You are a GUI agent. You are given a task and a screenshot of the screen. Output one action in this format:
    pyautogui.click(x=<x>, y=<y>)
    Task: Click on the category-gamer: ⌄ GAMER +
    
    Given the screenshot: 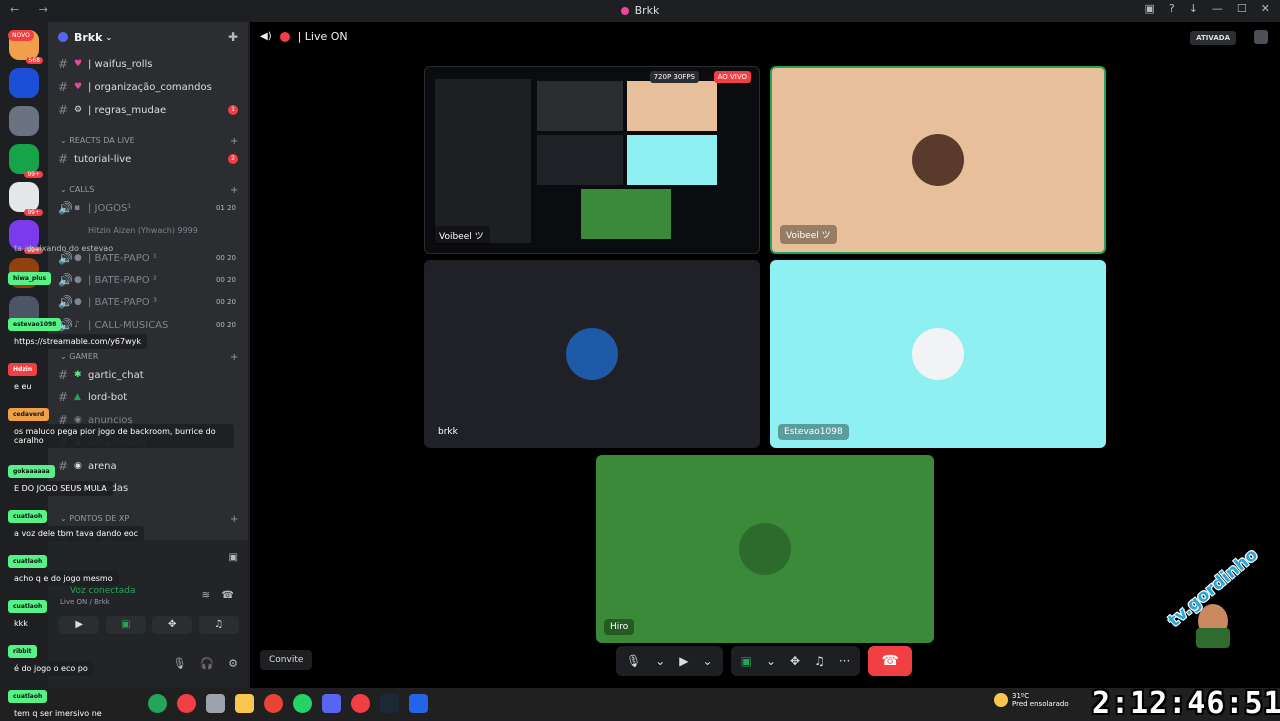 What is the action you would take?
    pyautogui.click(x=149, y=357)
    